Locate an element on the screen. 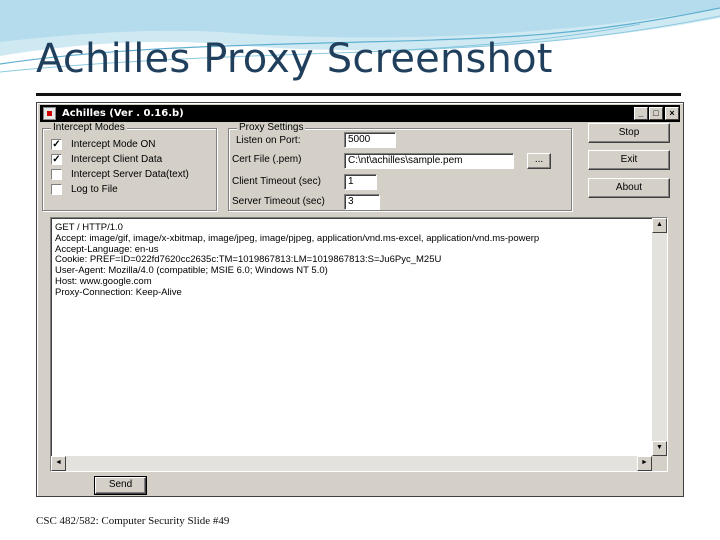  client-timeout-input: 1 is located at coordinates (360, 182).